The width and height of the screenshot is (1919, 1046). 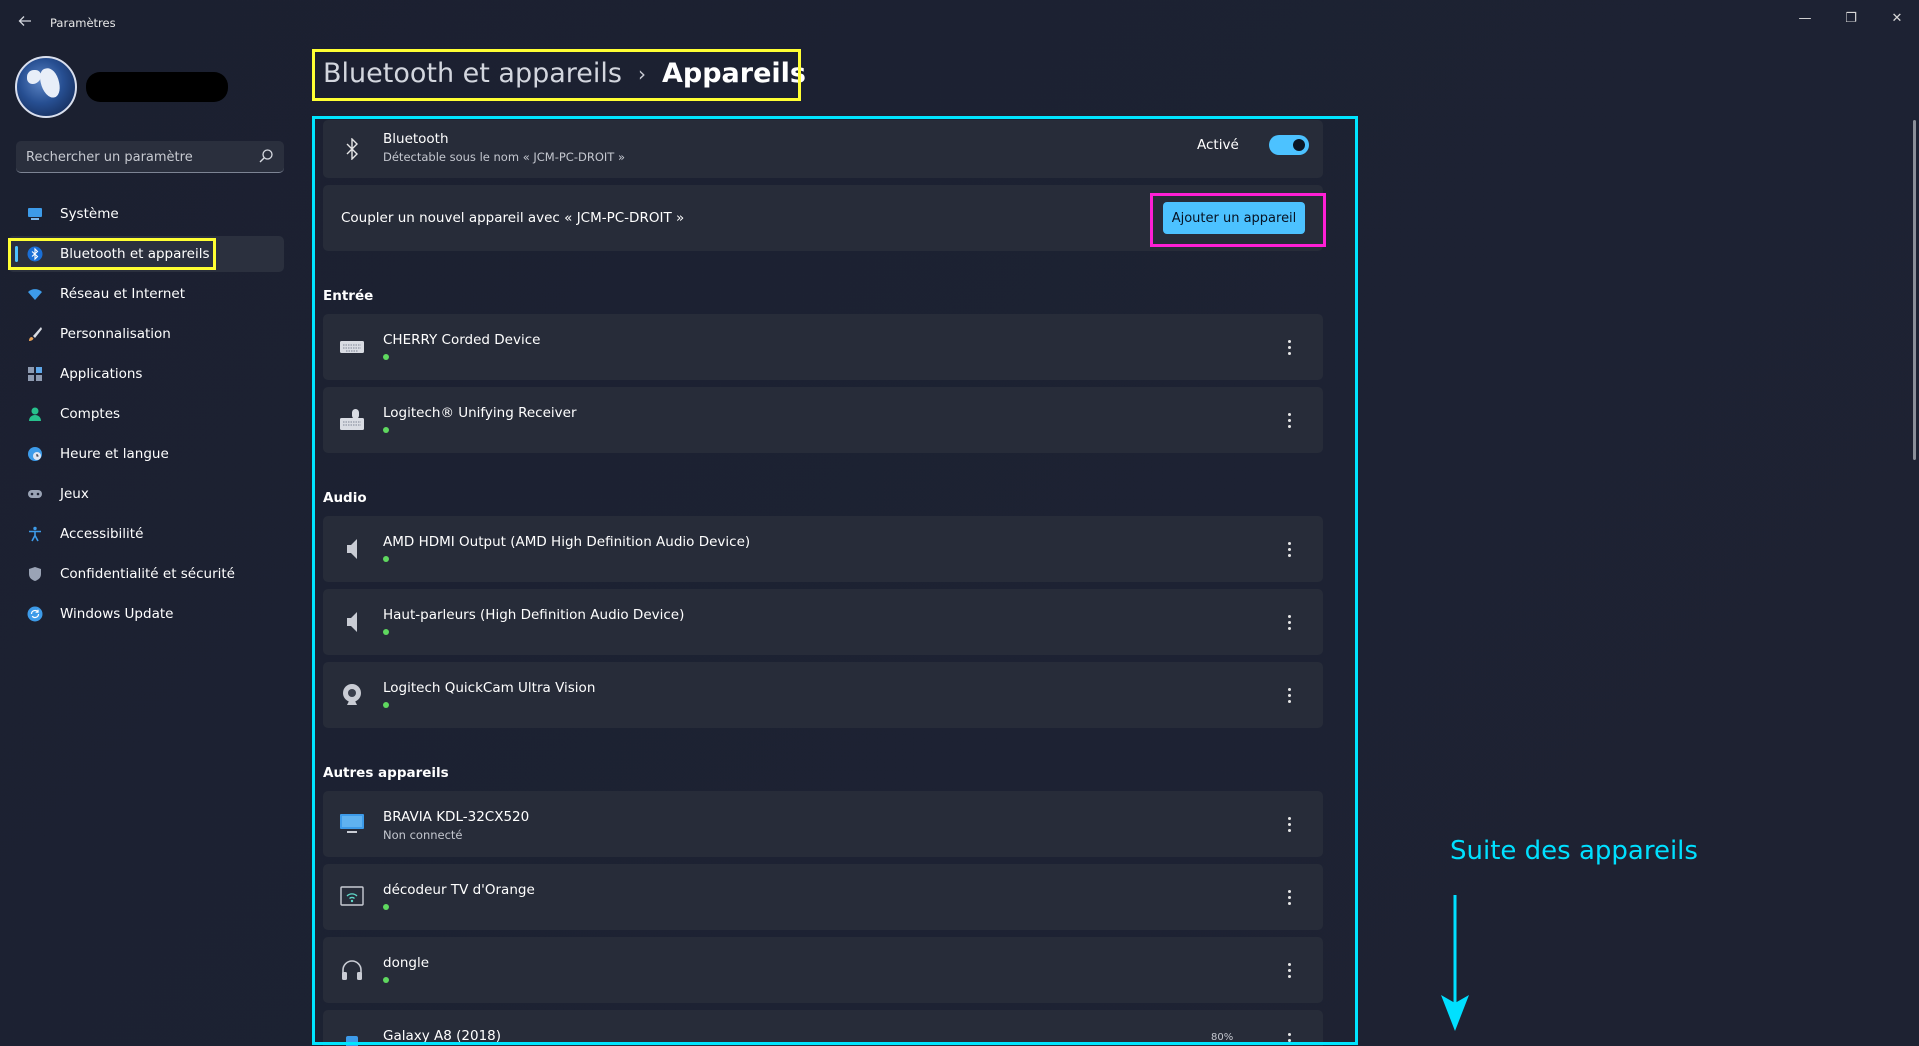 What do you see at coordinates (35, 614) in the screenshot?
I see `update-icon` at bounding box center [35, 614].